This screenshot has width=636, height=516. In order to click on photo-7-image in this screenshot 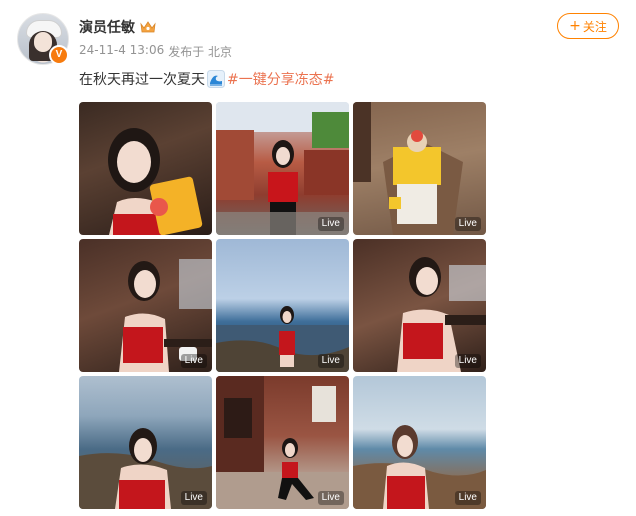, I will do `click(145, 468)`.